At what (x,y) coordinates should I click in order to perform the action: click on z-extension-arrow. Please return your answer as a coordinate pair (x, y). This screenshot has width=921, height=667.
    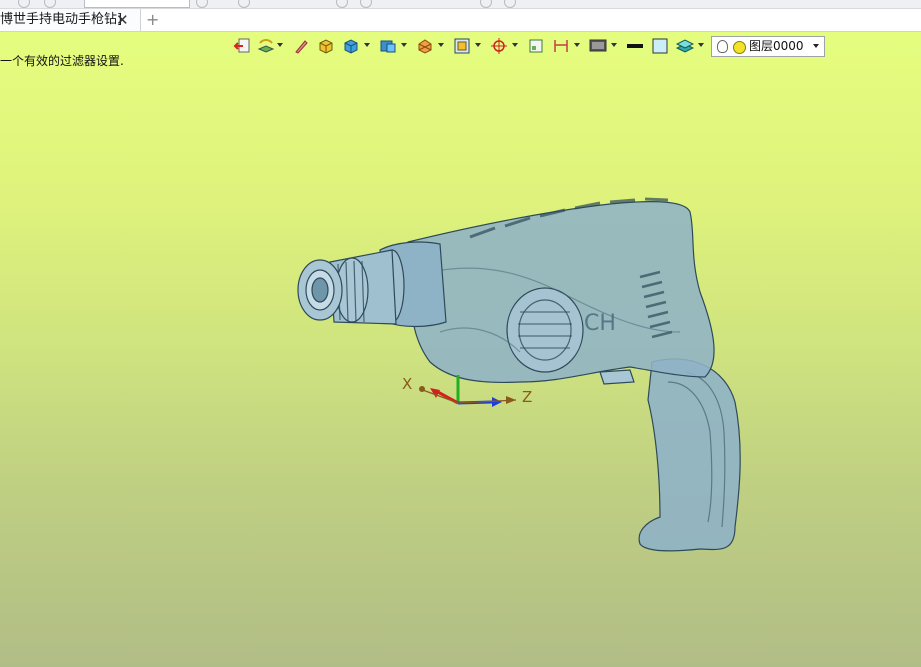
    Looking at the image, I should click on (511, 400).